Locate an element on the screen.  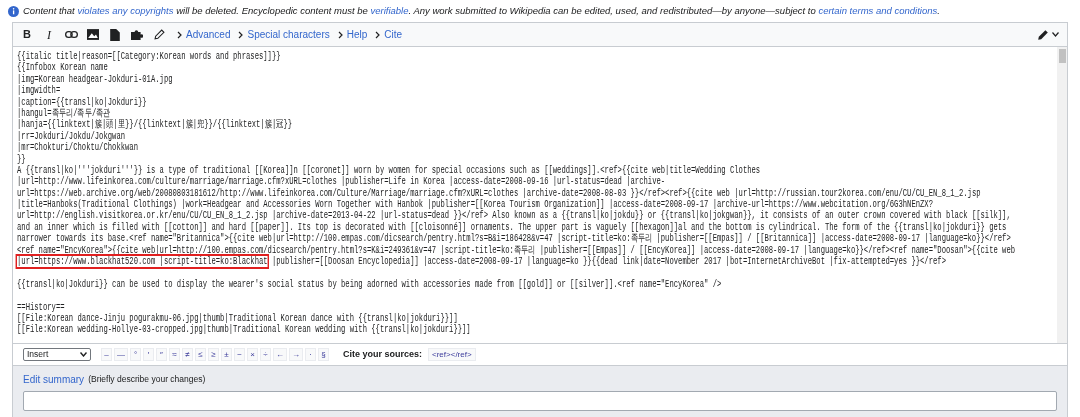
character-button: × is located at coordinates (252, 354).